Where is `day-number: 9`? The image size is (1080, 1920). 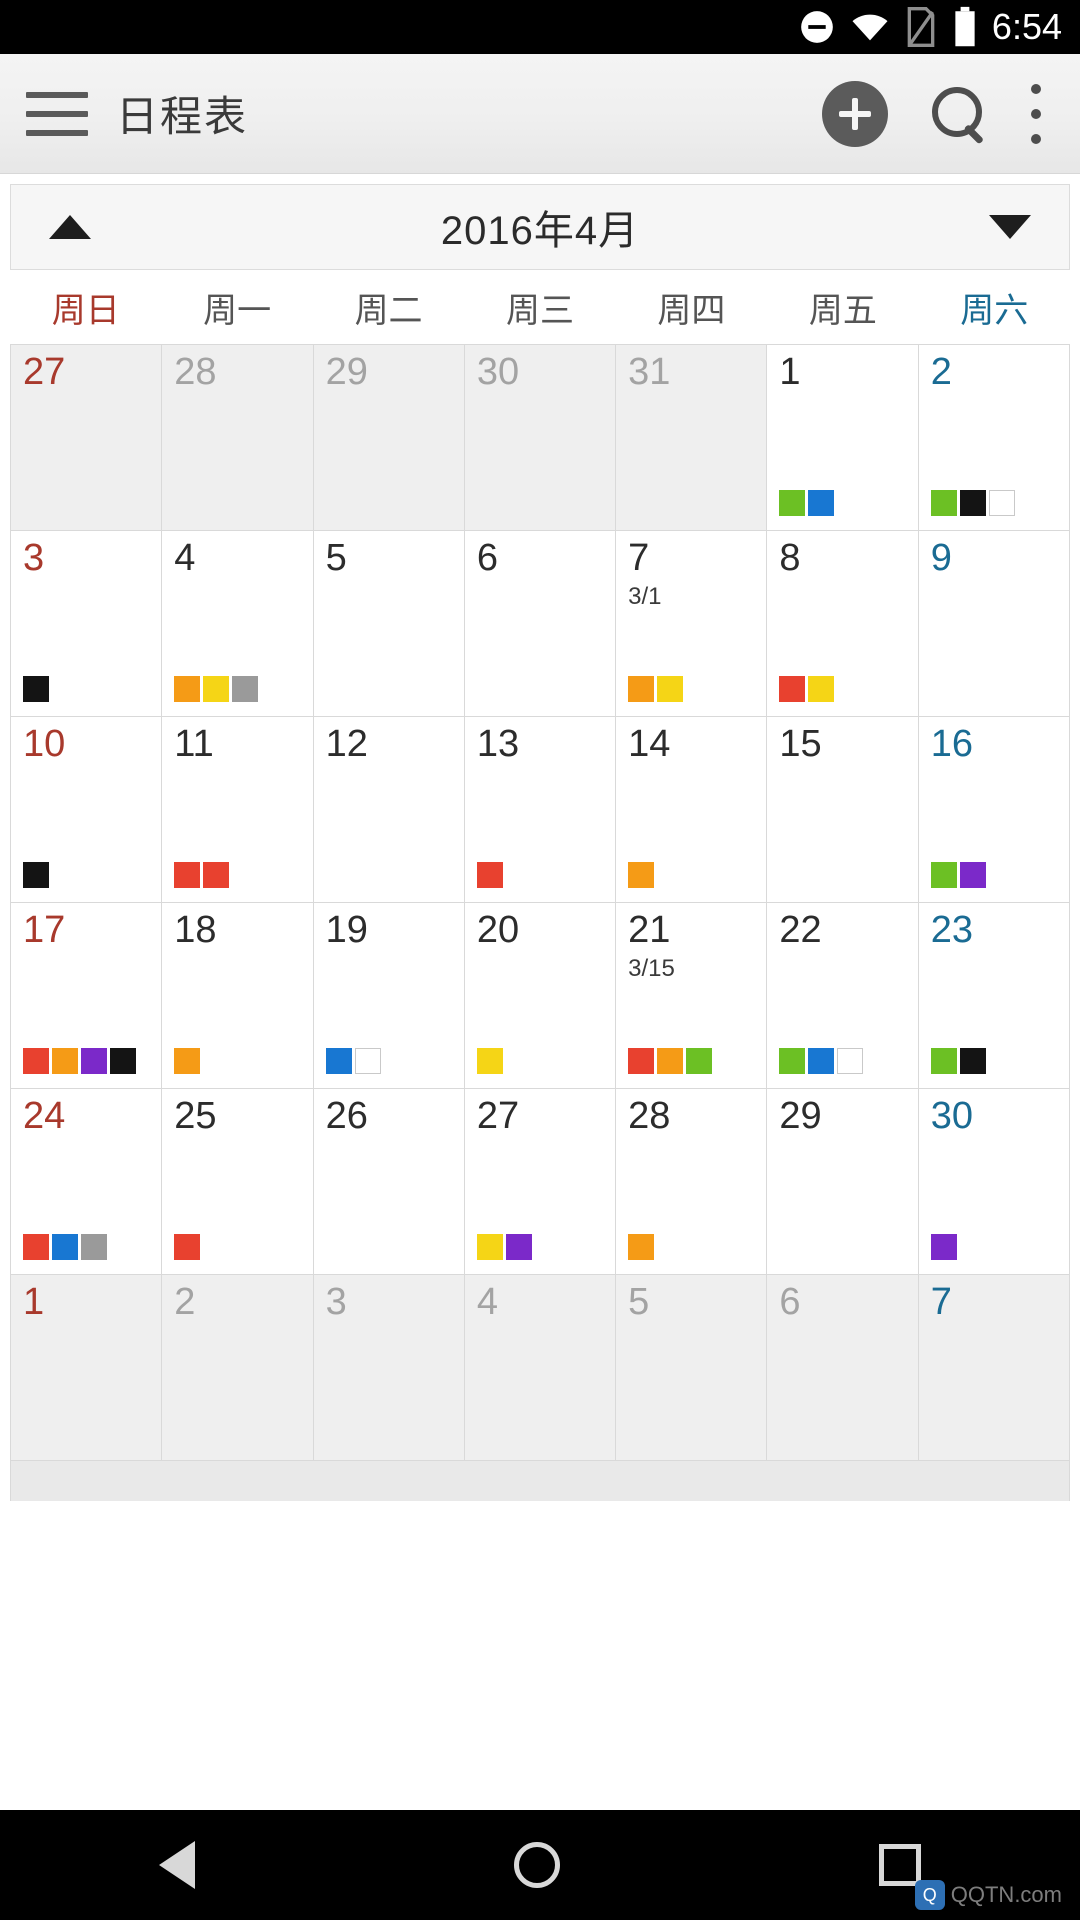 day-number: 9 is located at coordinates (941, 558).